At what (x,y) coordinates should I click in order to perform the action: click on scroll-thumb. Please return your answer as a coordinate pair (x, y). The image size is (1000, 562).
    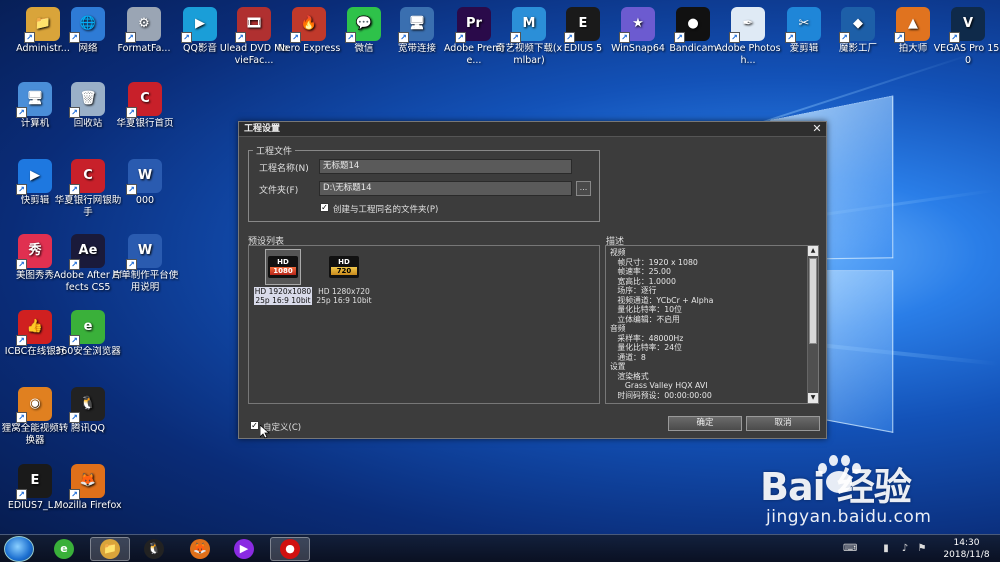
    Looking at the image, I should click on (813, 301).